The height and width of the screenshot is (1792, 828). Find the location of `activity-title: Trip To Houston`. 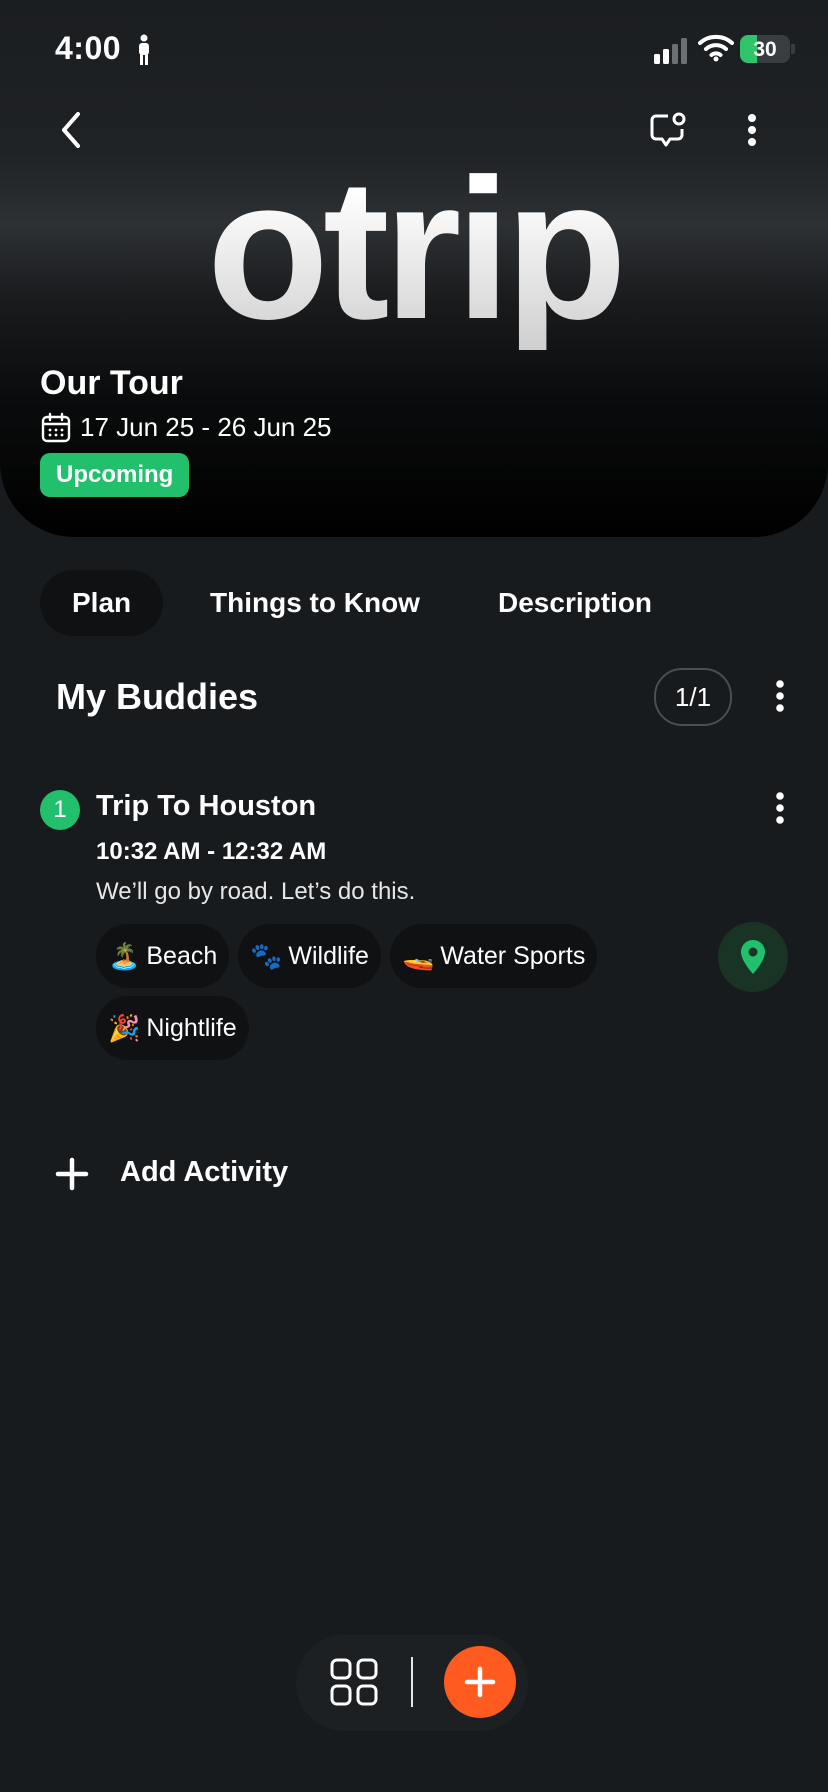

activity-title: Trip To Houston is located at coordinates (206, 806).